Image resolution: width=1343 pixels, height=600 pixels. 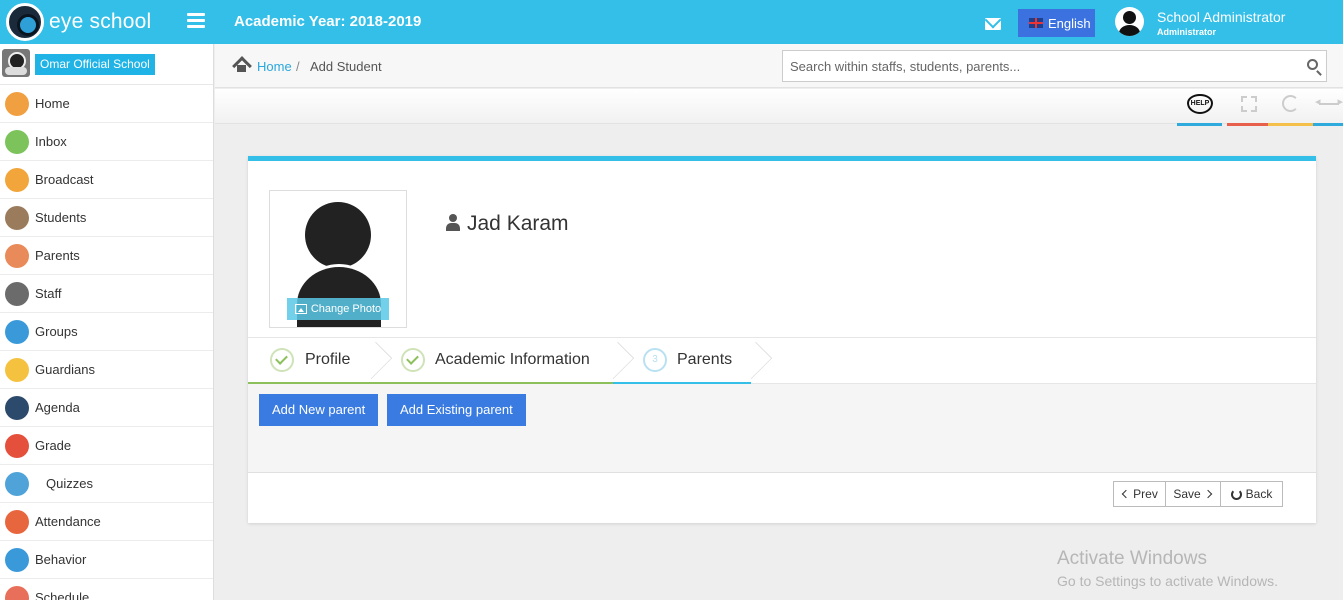 What do you see at coordinates (53, 445) in the screenshot?
I see `sidebar-item-label: Grade` at bounding box center [53, 445].